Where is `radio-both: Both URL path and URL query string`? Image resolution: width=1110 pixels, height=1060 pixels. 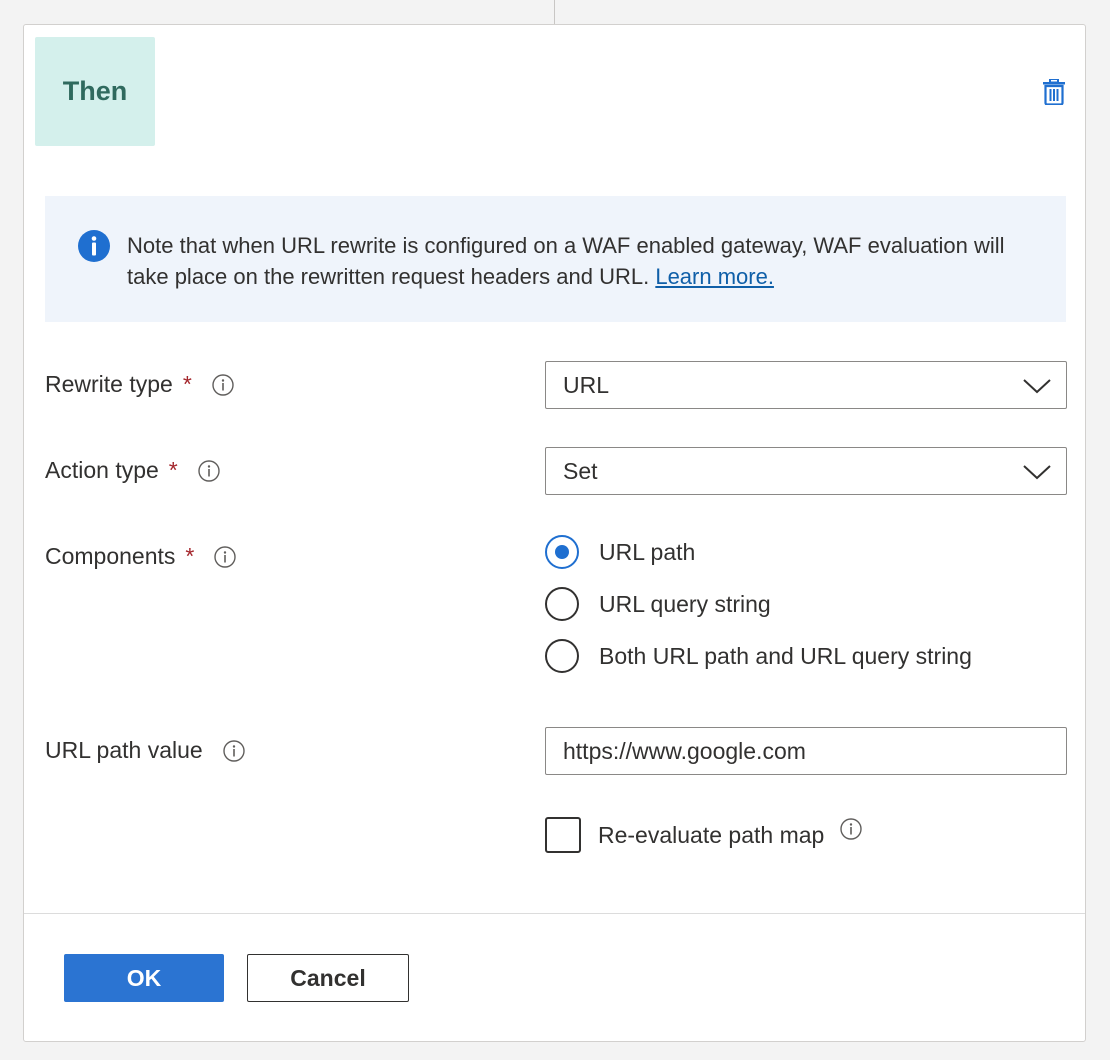
radio-both: Both URL path and URL query string is located at coordinates (758, 656).